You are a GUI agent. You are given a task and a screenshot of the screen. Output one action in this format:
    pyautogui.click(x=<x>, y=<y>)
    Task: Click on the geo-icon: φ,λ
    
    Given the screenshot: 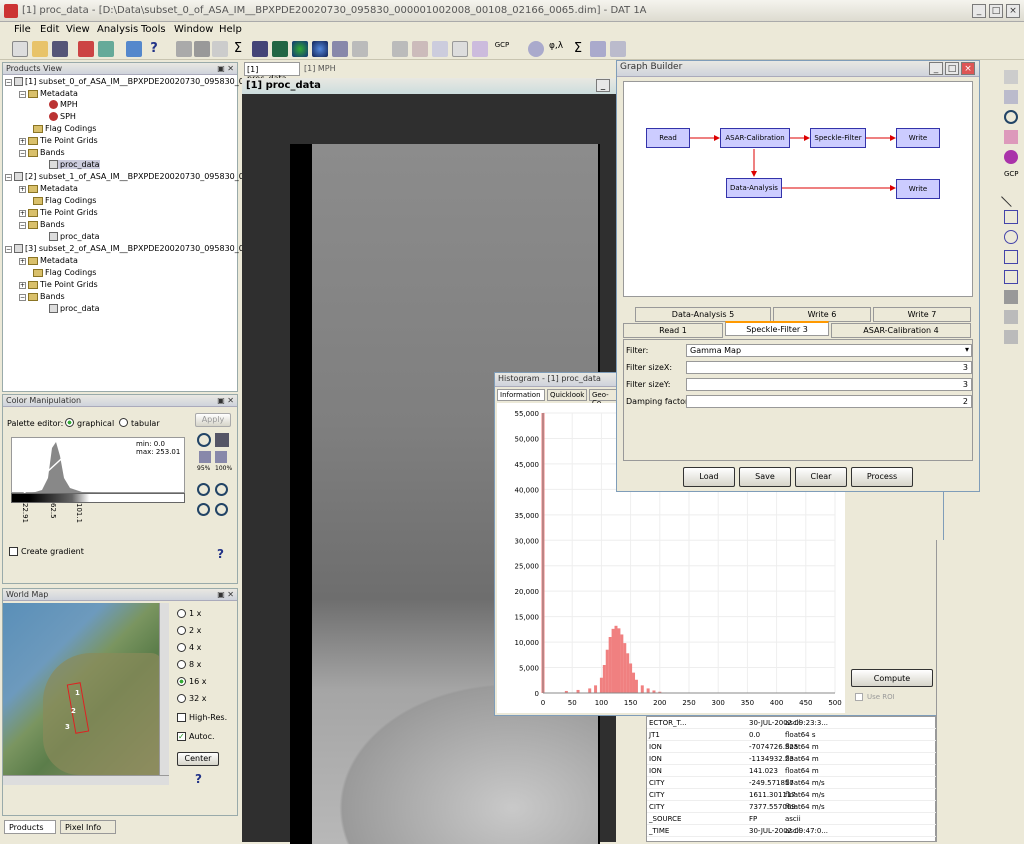 What is the action you would take?
    pyautogui.click(x=556, y=49)
    